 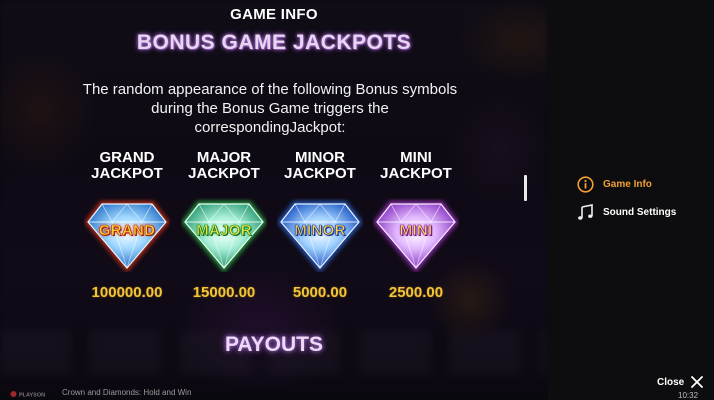 I want to click on jackpot-label: MINI JACKPOT, so click(x=416, y=168).